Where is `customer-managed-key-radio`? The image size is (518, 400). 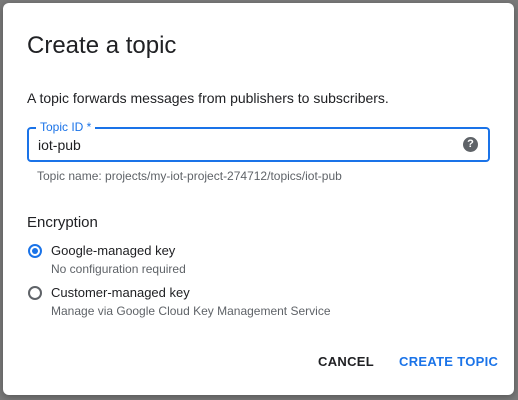
customer-managed-key-radio is located at coordinates (35, 293).